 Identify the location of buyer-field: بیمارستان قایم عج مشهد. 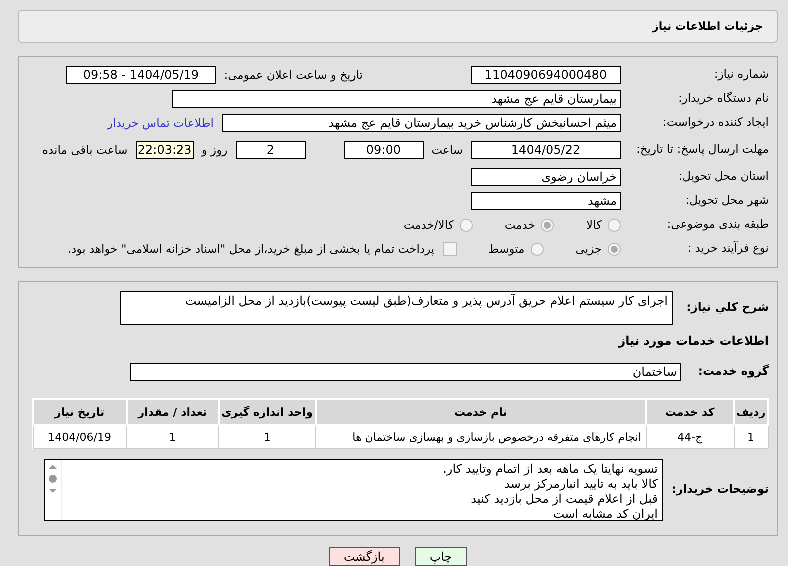
(396, 99).